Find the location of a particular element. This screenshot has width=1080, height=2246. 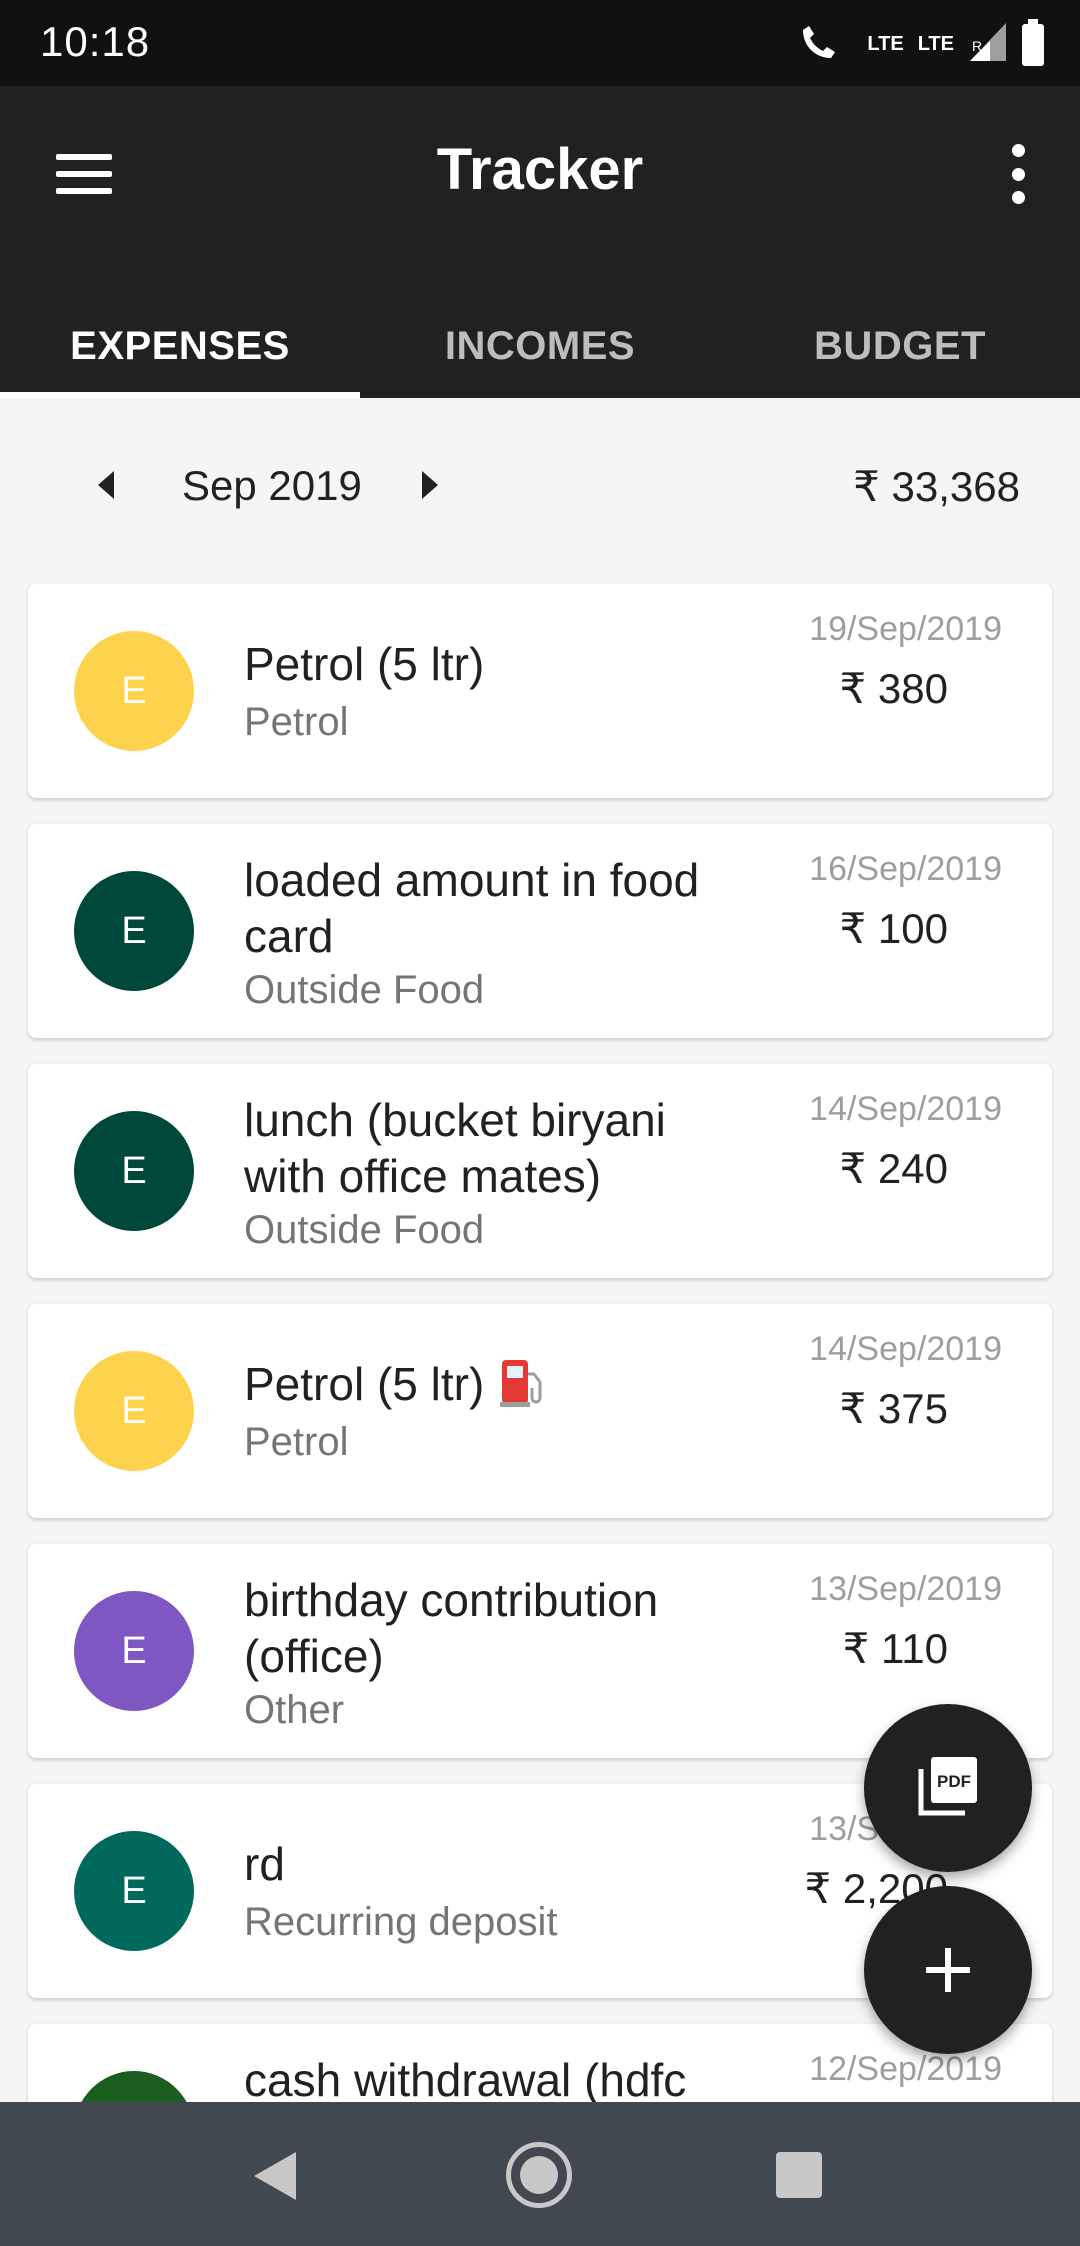

month-label: Sep 2019 is located at coordinates (272, 485).